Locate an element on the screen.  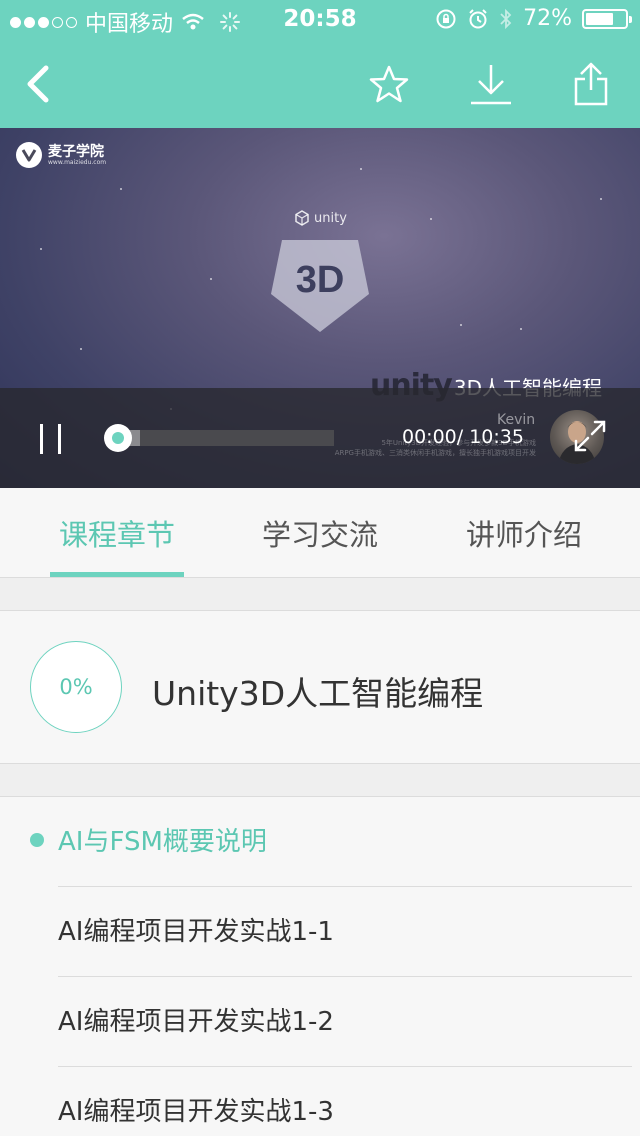
battery-icon is located at coordinates (607, 18).